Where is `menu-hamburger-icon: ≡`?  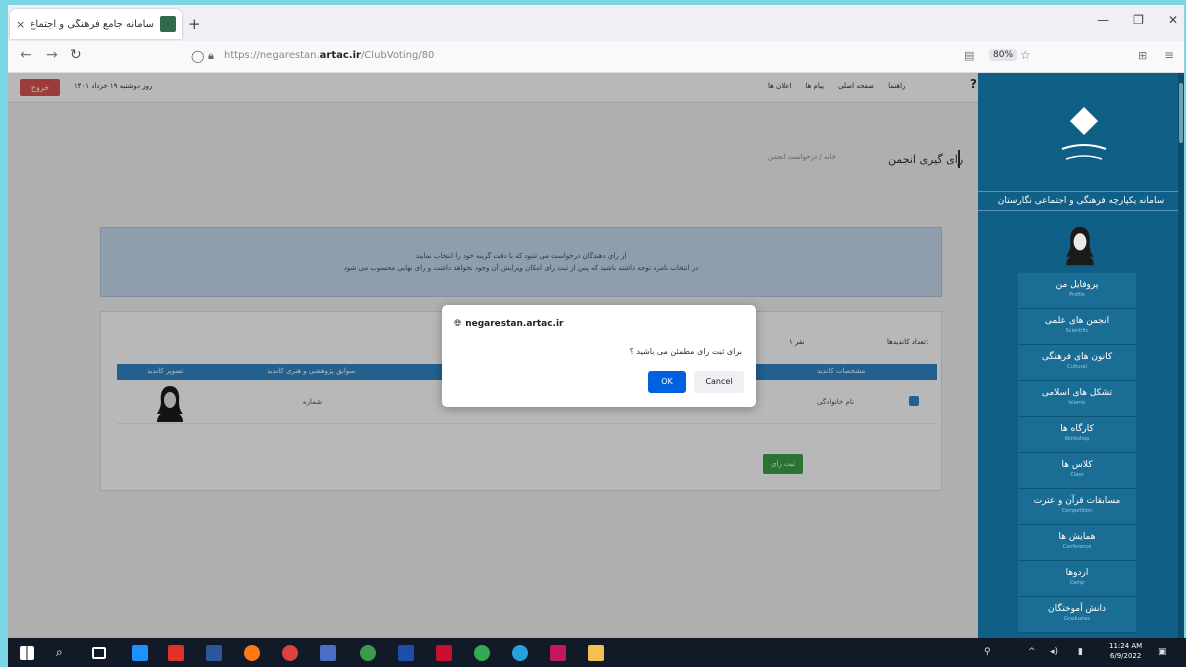 menu-hamburger-icon: ≡ is located at coordinates (1169, 55).